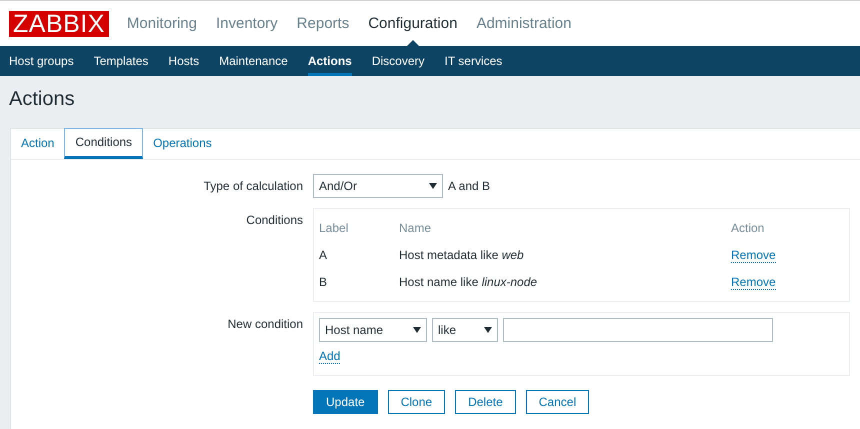 This screenshot has height=429, width=860. What do you see at coordinates (323, 282) in the screenshot?
I see `table-cell-text: B` at bounding box center [323, 282].